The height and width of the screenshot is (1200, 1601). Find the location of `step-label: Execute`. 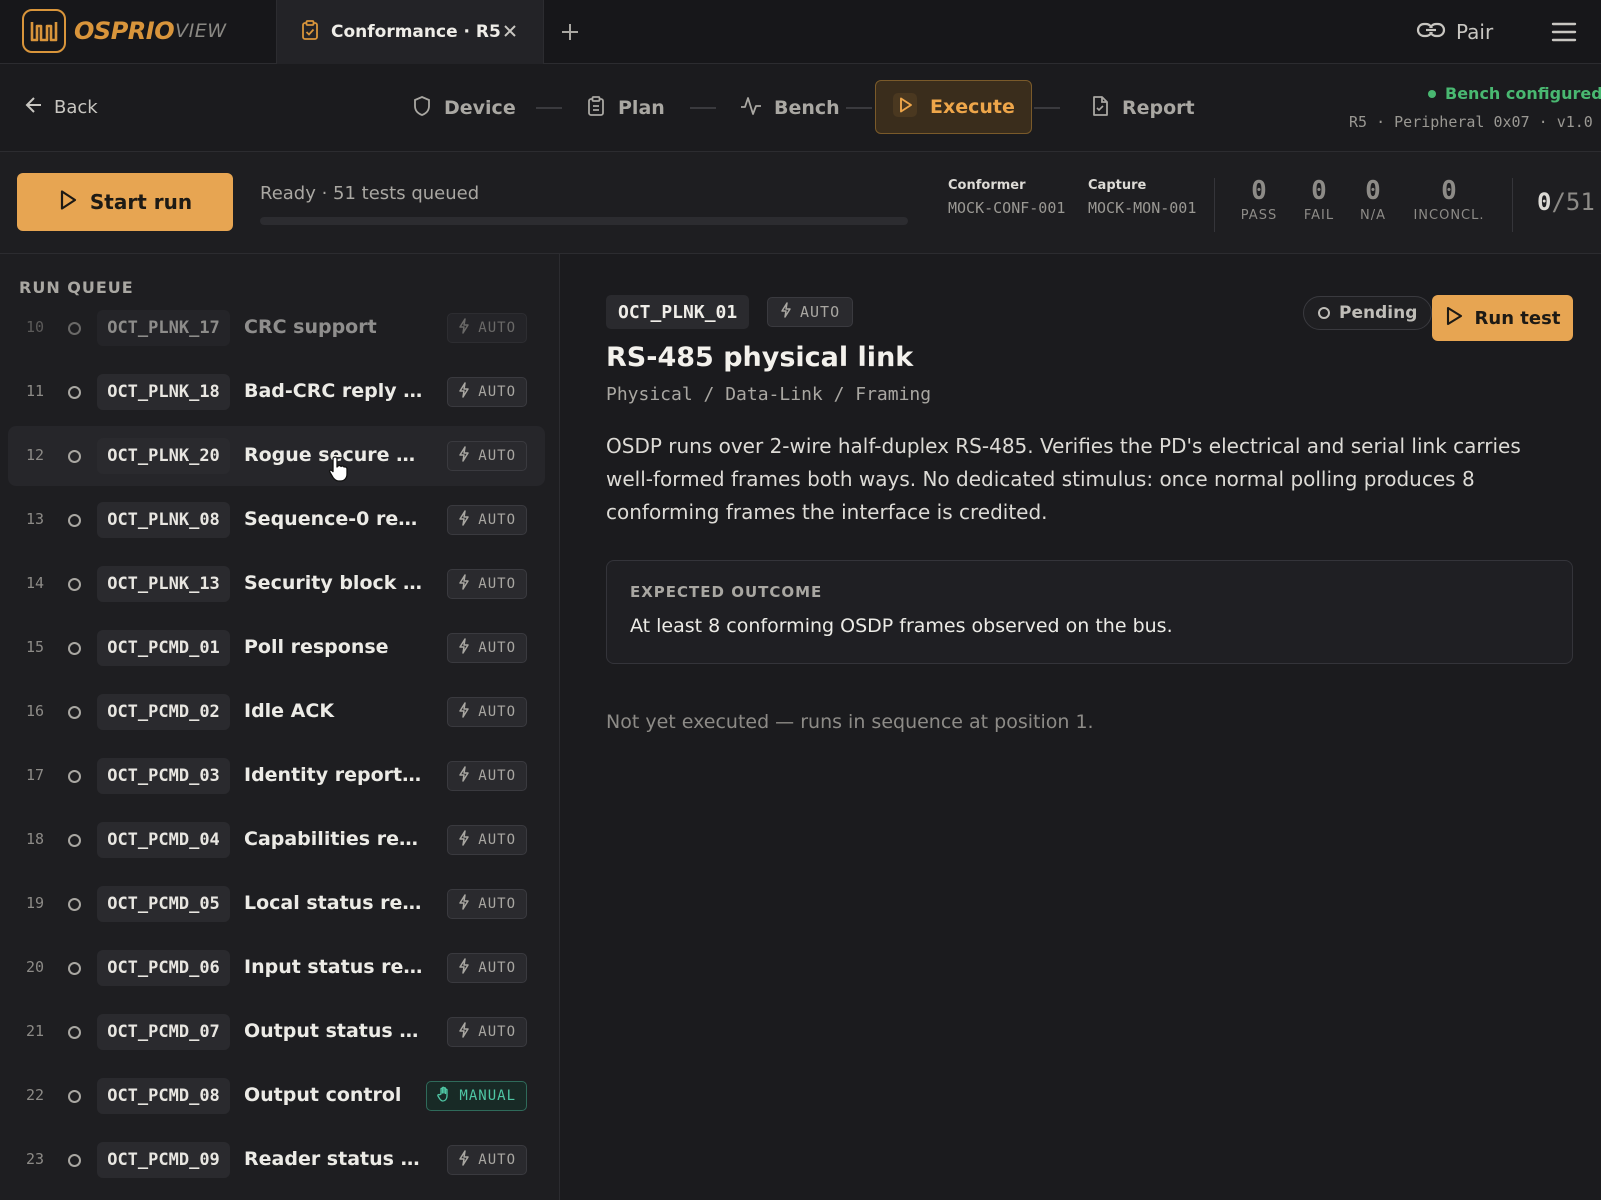

step-label: Execute is located at coordinates (972, 107).